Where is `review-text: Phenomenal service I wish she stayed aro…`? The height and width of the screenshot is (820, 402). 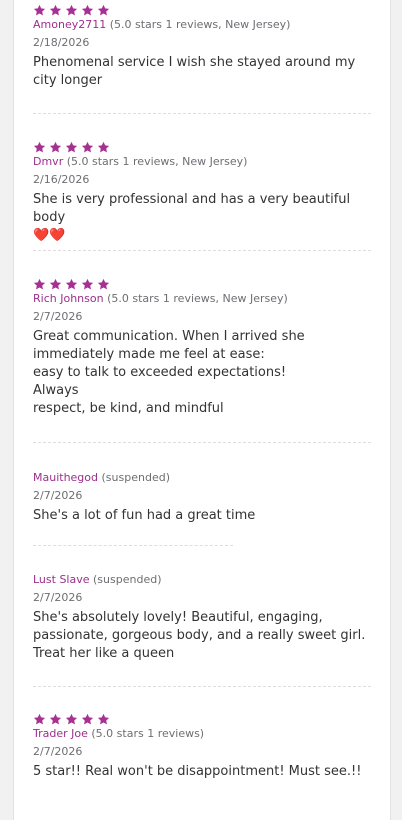 review-text: Phenomenal service I wish she stayed aro… is located at coordinates (194, 71).